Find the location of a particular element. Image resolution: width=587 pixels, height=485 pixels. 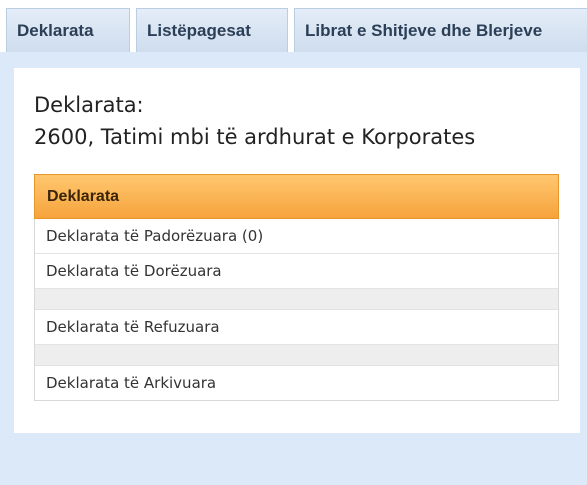

list-item-archived: Deklarata të Arkivuara is located at coordinates (296, 383).